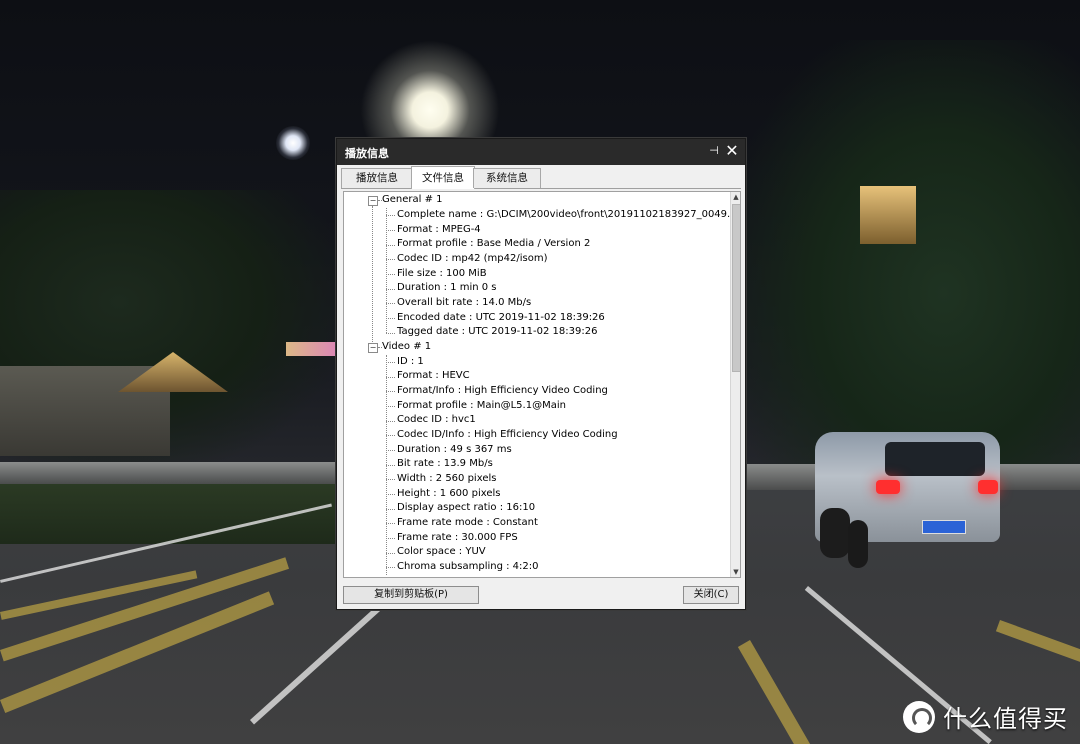 The image size is (1080, 744). I want to click on watermark-text: 什么值得买, so click(1005, 719).